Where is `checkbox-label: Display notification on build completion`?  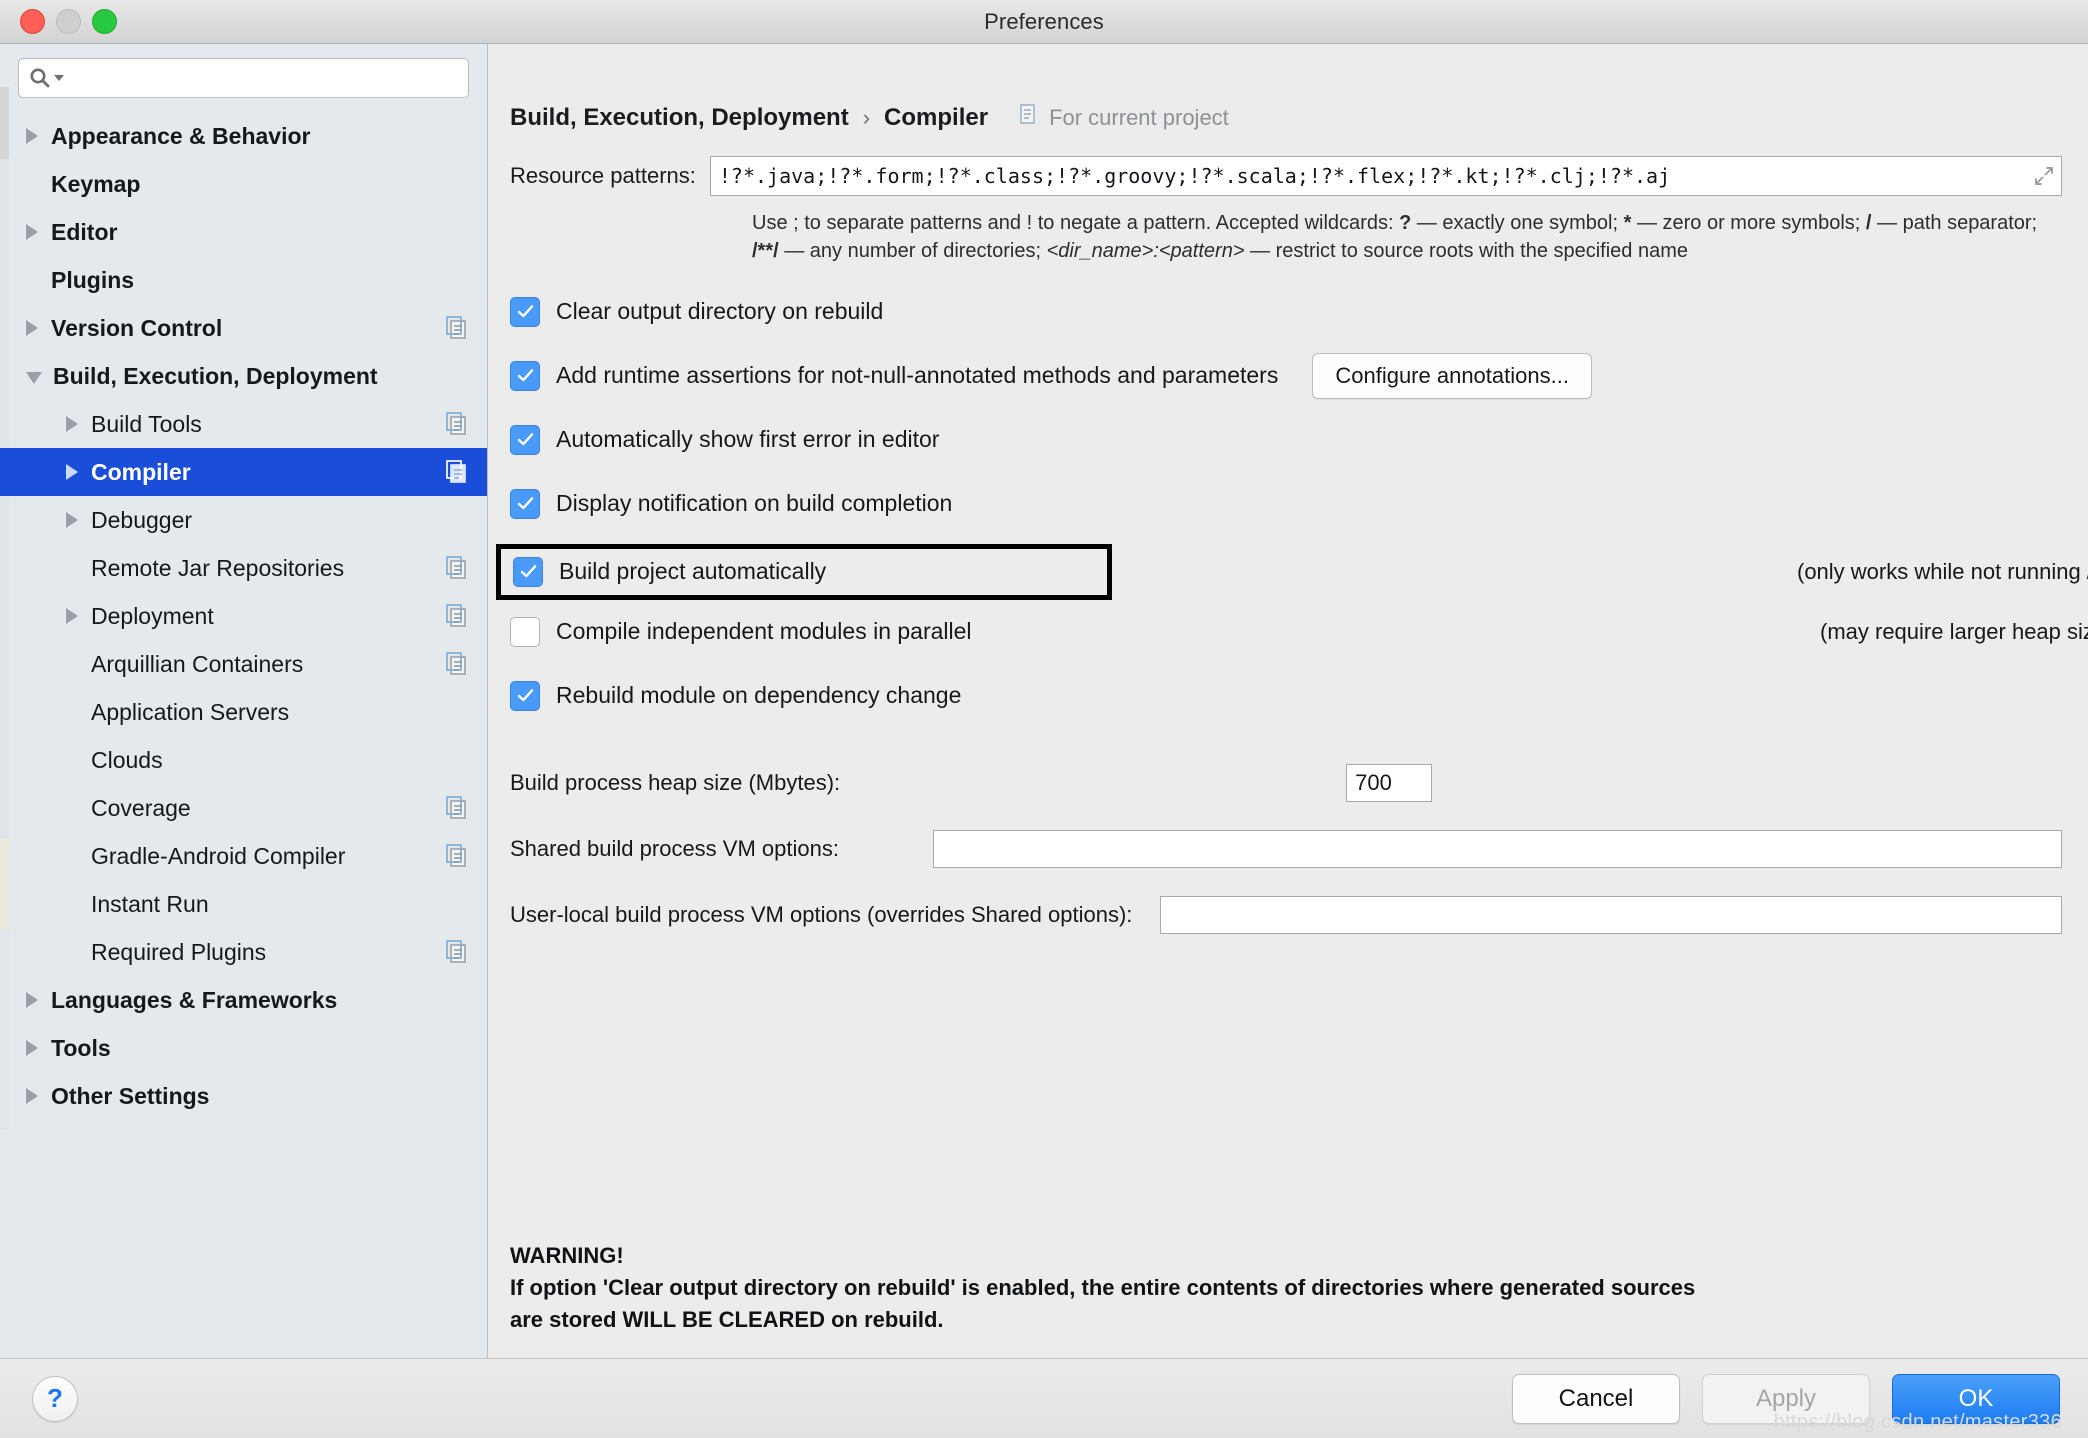
checkbox-label: Display notification on build completion is located at coordinates (754, 503).